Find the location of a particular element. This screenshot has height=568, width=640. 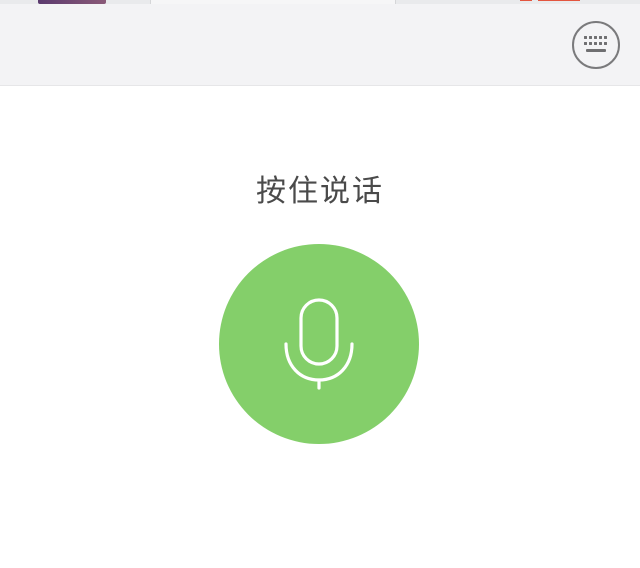

microphone-icon is located at coordinates (319, 344).